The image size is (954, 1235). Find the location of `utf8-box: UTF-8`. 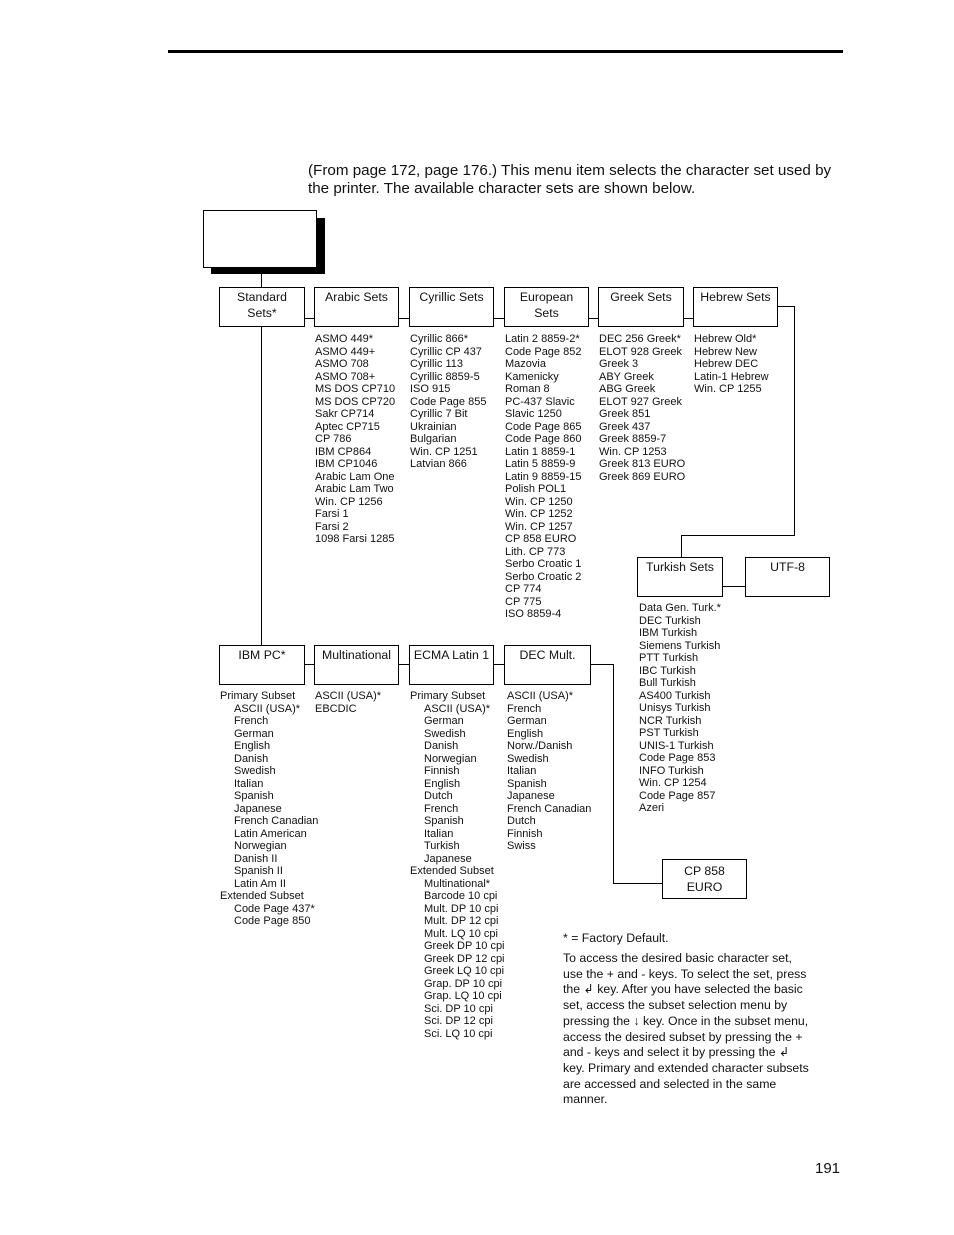

utf8-box: UTF-8 is located at coordinates (787, 577).